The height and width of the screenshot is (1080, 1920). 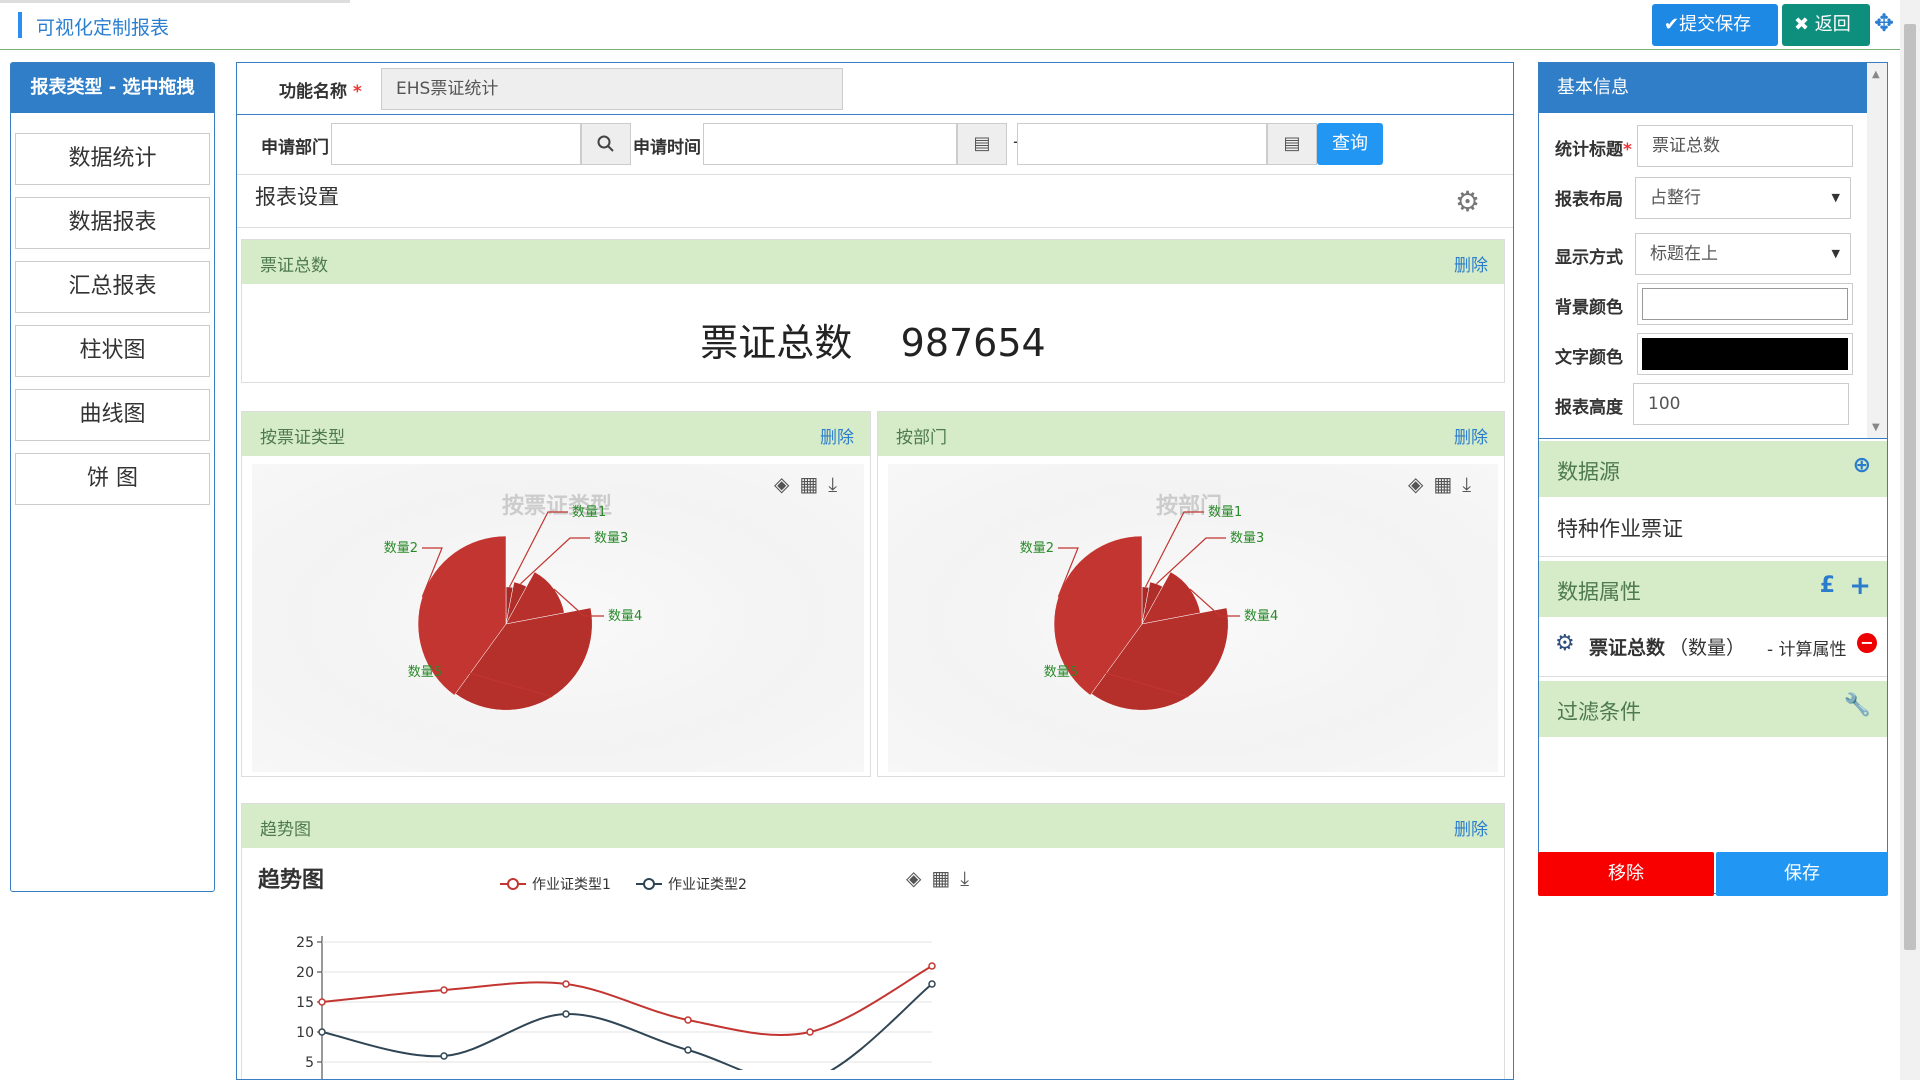 What do you see at coordinates (1827, 585) in the screenshot?
I see `pound-icon: £` at bounding box center [1827, 585].